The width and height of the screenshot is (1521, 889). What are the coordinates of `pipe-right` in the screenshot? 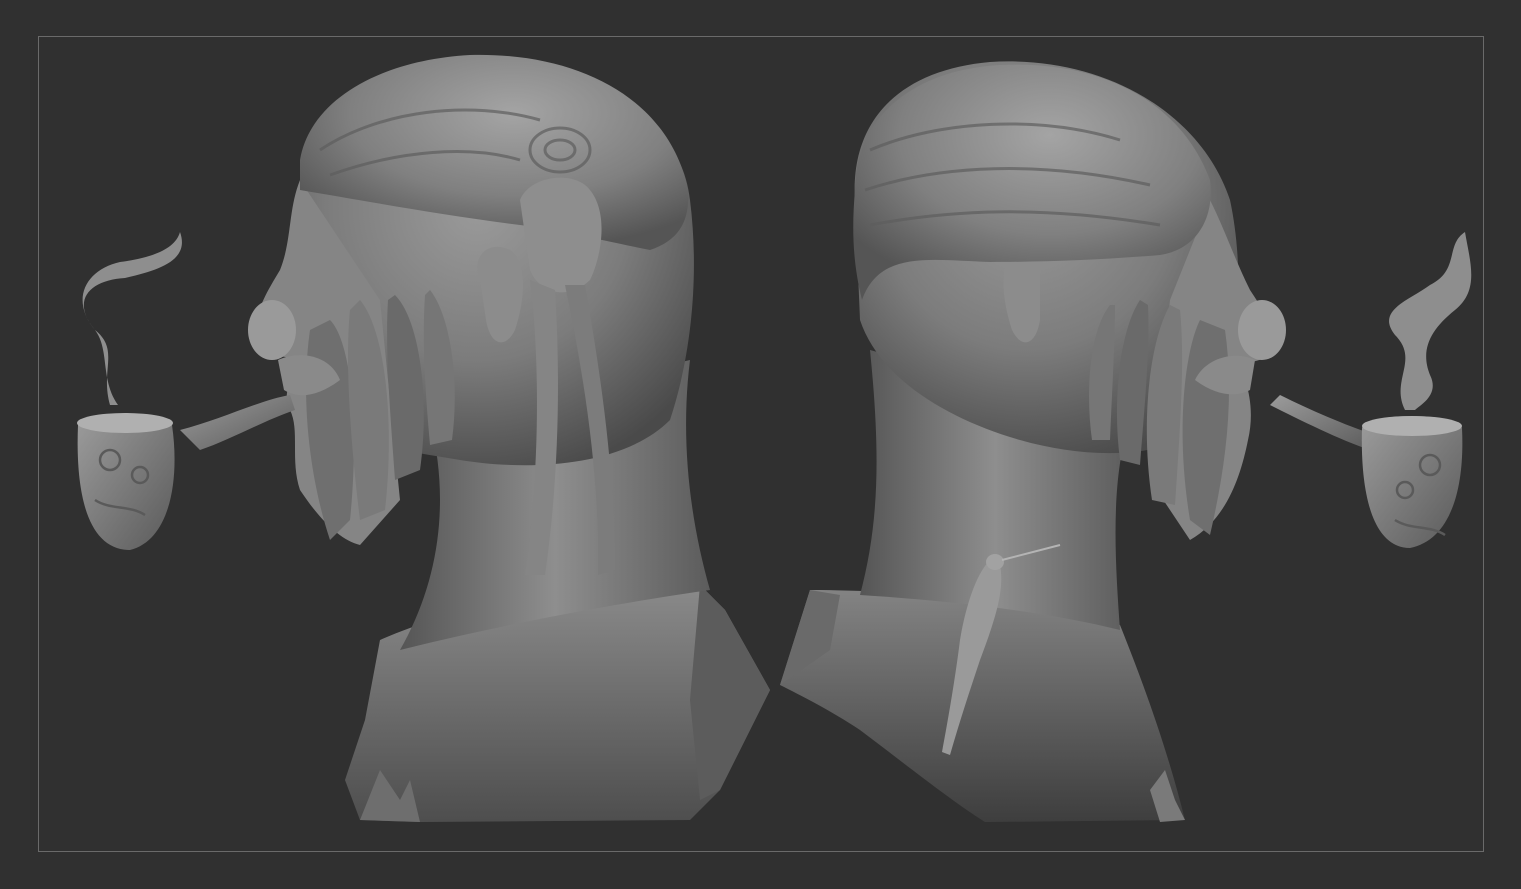 It's located at (1371, 390).